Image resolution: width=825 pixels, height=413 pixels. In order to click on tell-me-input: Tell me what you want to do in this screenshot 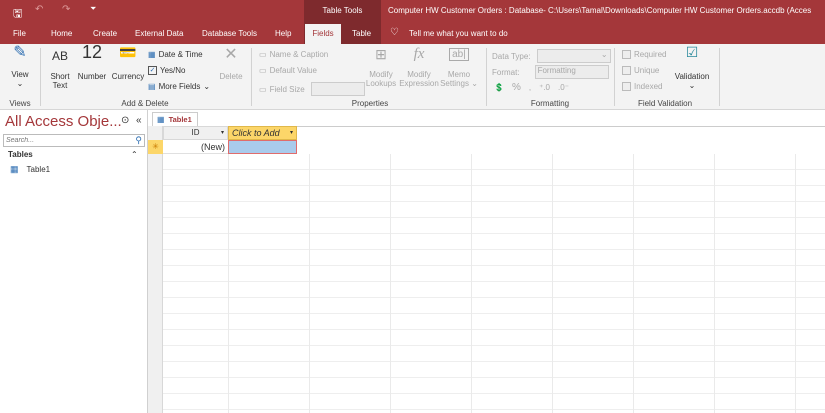, I will do `click(458, 33)`.